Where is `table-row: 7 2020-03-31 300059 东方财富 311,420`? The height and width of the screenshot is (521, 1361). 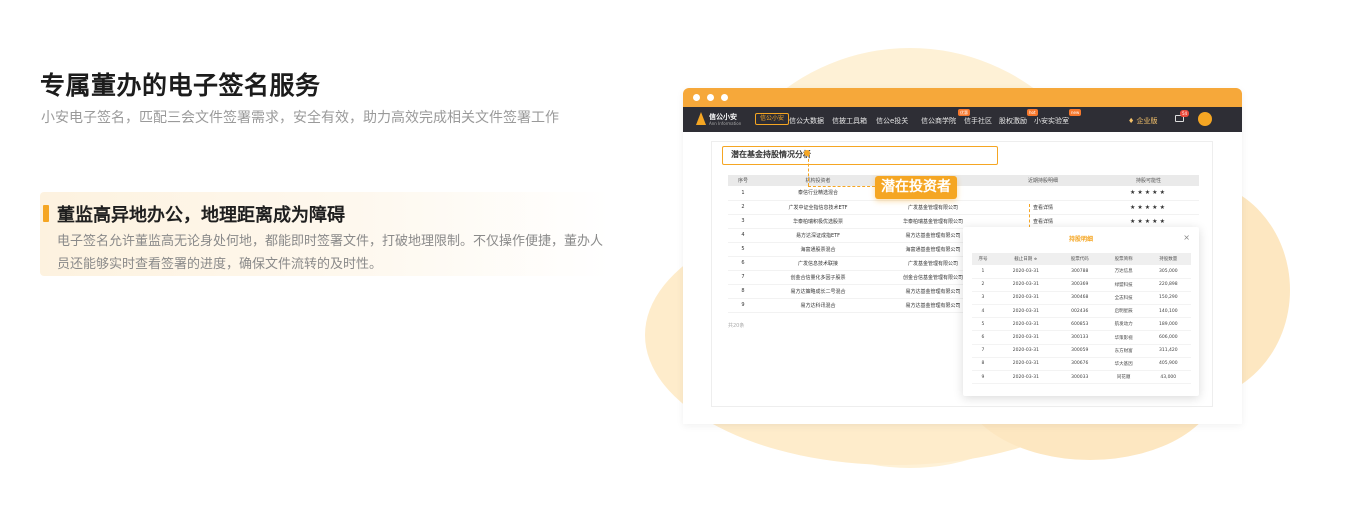 table-row: 7 2020-03-31 300059 东方财富 311,420 is located at coordinates (1081, 351).